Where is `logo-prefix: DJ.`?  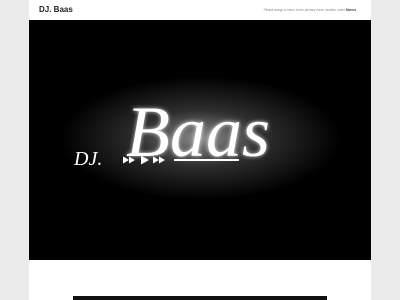
logo-prefix: DJ. is located at coordinates (87, 159).